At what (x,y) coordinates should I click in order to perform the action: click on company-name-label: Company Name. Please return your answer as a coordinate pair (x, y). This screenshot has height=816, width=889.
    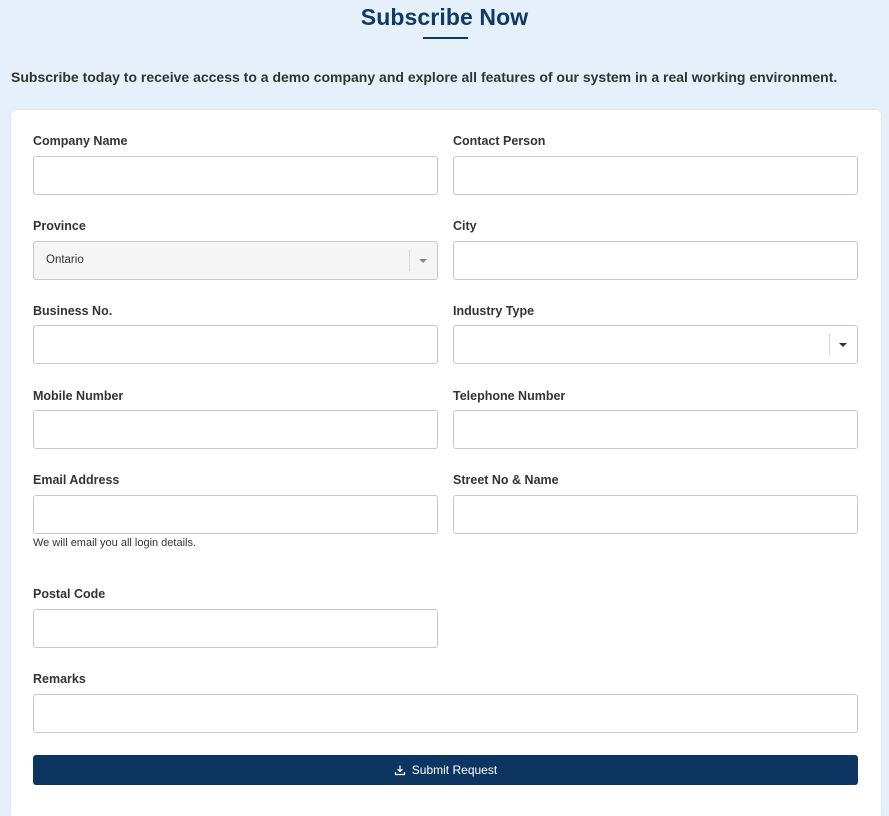
    Looking at the image, I should click on (80, 141).